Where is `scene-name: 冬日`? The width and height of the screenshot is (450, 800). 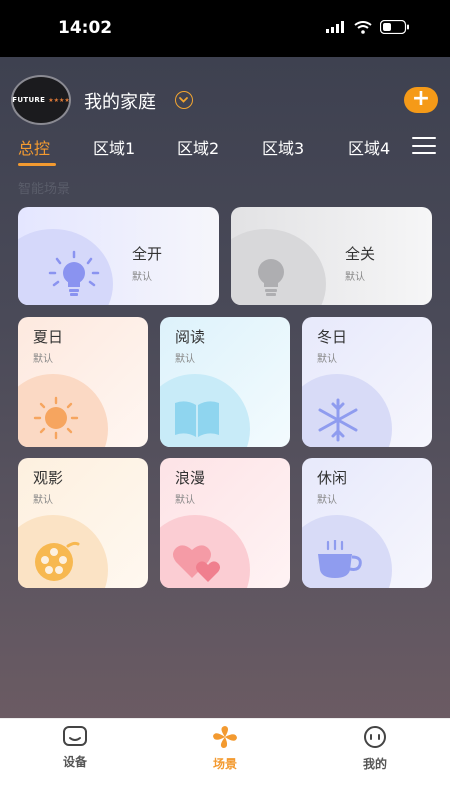
scene-name: 冬日 is located at coordinates (332, 337).